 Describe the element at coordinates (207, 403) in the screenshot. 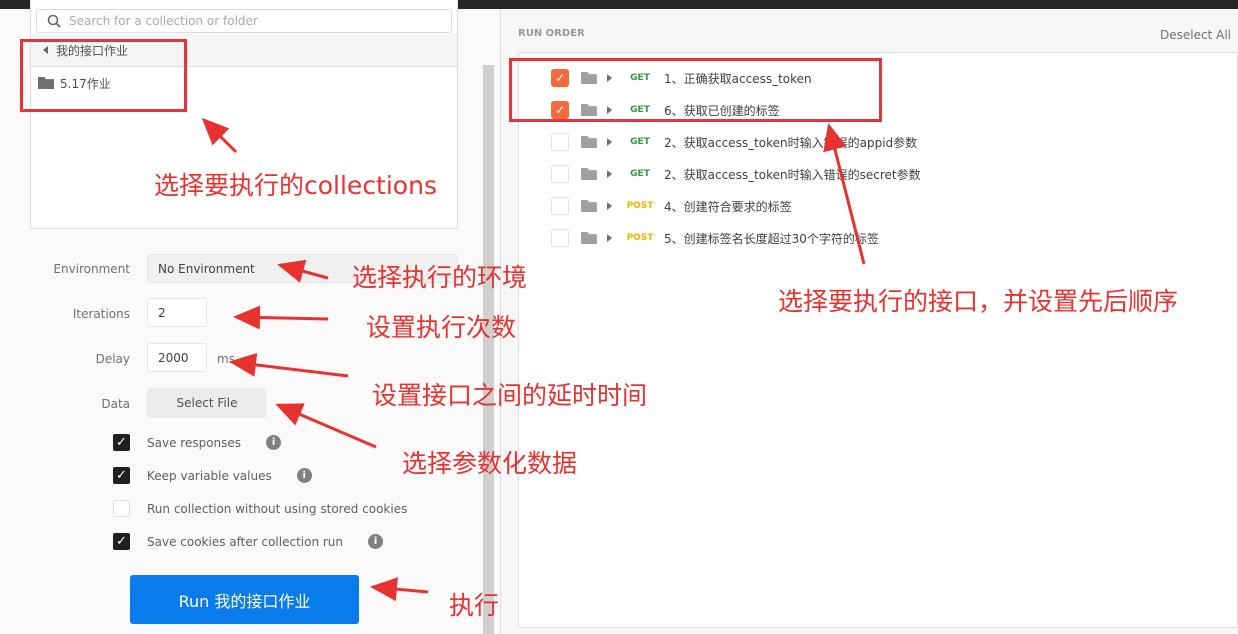

I see `select-file-button: Select File` at that location.